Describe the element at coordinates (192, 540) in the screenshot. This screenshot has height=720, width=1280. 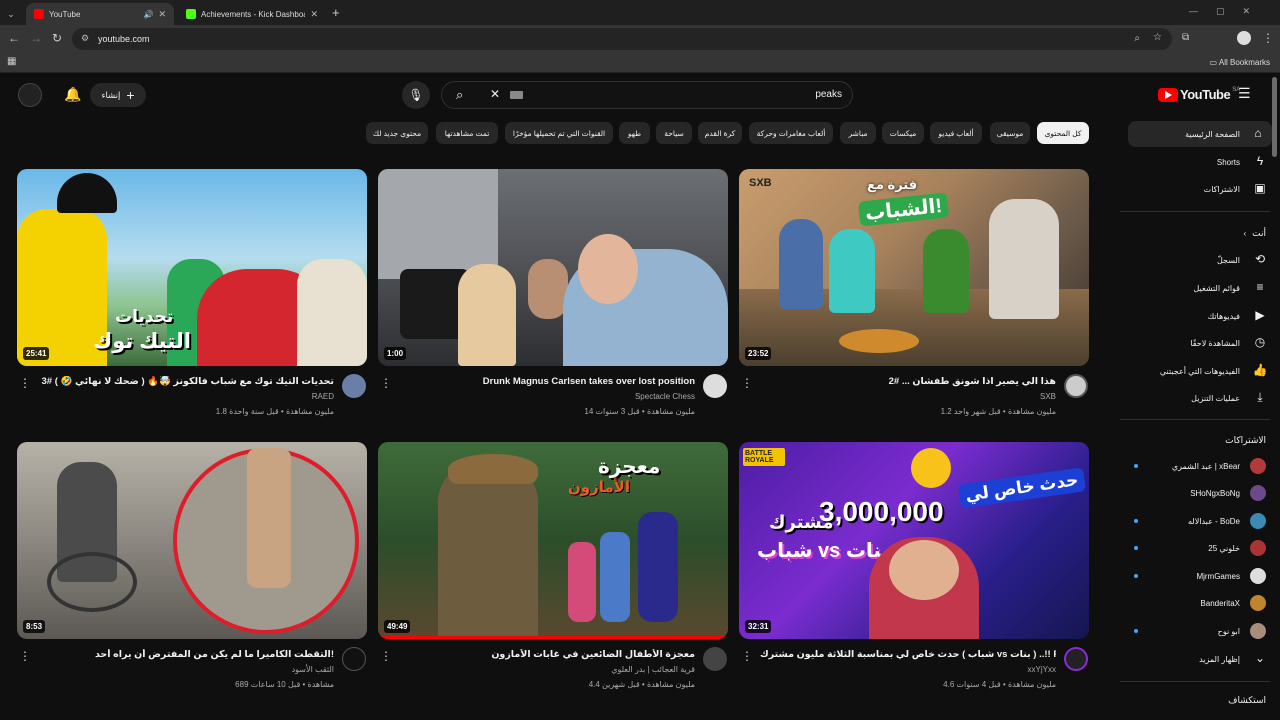
I see `video-thumbnail-6: 8:53` at that location.